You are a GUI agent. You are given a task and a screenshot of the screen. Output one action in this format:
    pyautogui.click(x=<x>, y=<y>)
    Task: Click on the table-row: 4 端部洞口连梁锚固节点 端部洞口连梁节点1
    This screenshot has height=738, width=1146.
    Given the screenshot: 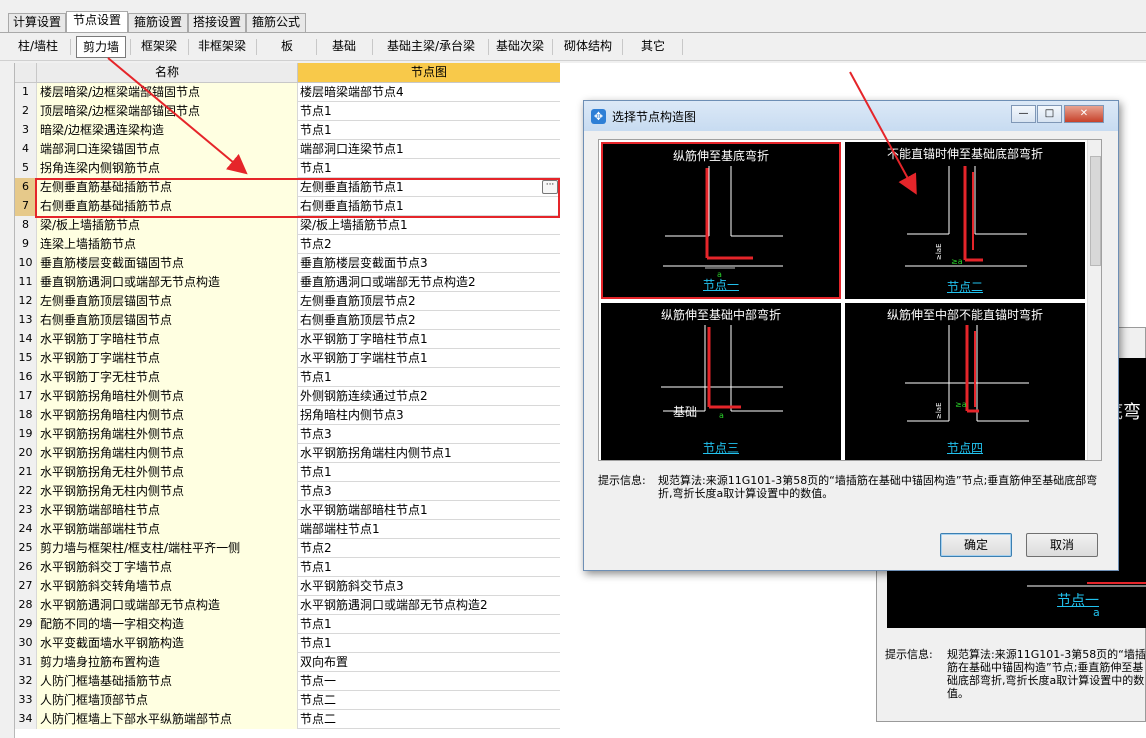 What is the action you would take?
    pyautogui.click(x=287, y=149)
    